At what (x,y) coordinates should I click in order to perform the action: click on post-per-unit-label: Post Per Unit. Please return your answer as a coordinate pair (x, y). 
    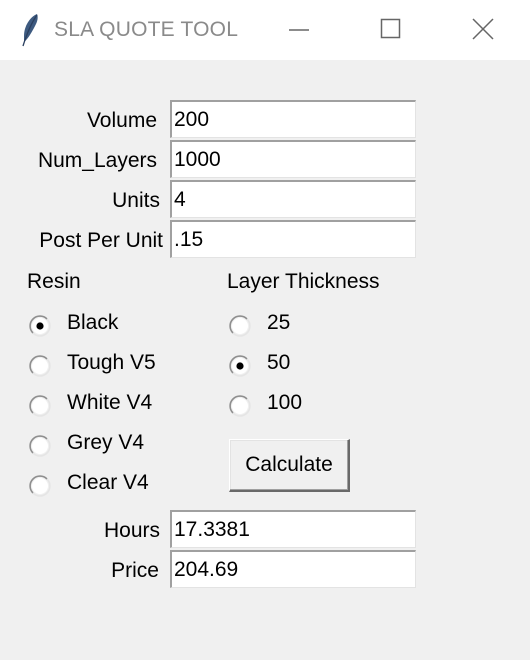
    Looking at the image, I should click on (101, 240).